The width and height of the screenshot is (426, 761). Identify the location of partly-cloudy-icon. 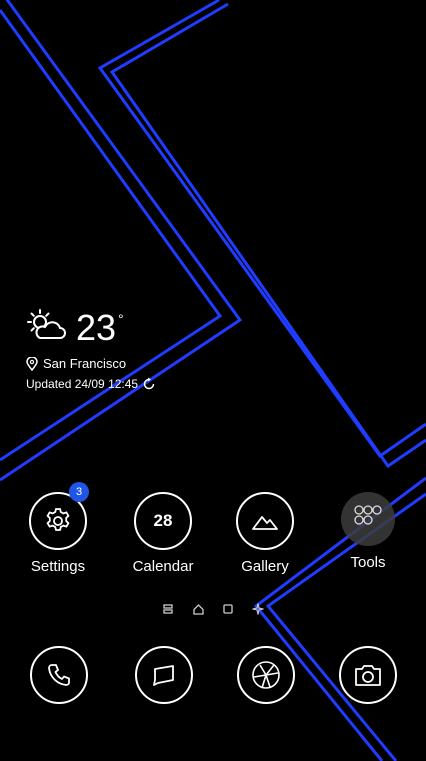
(46, 324).